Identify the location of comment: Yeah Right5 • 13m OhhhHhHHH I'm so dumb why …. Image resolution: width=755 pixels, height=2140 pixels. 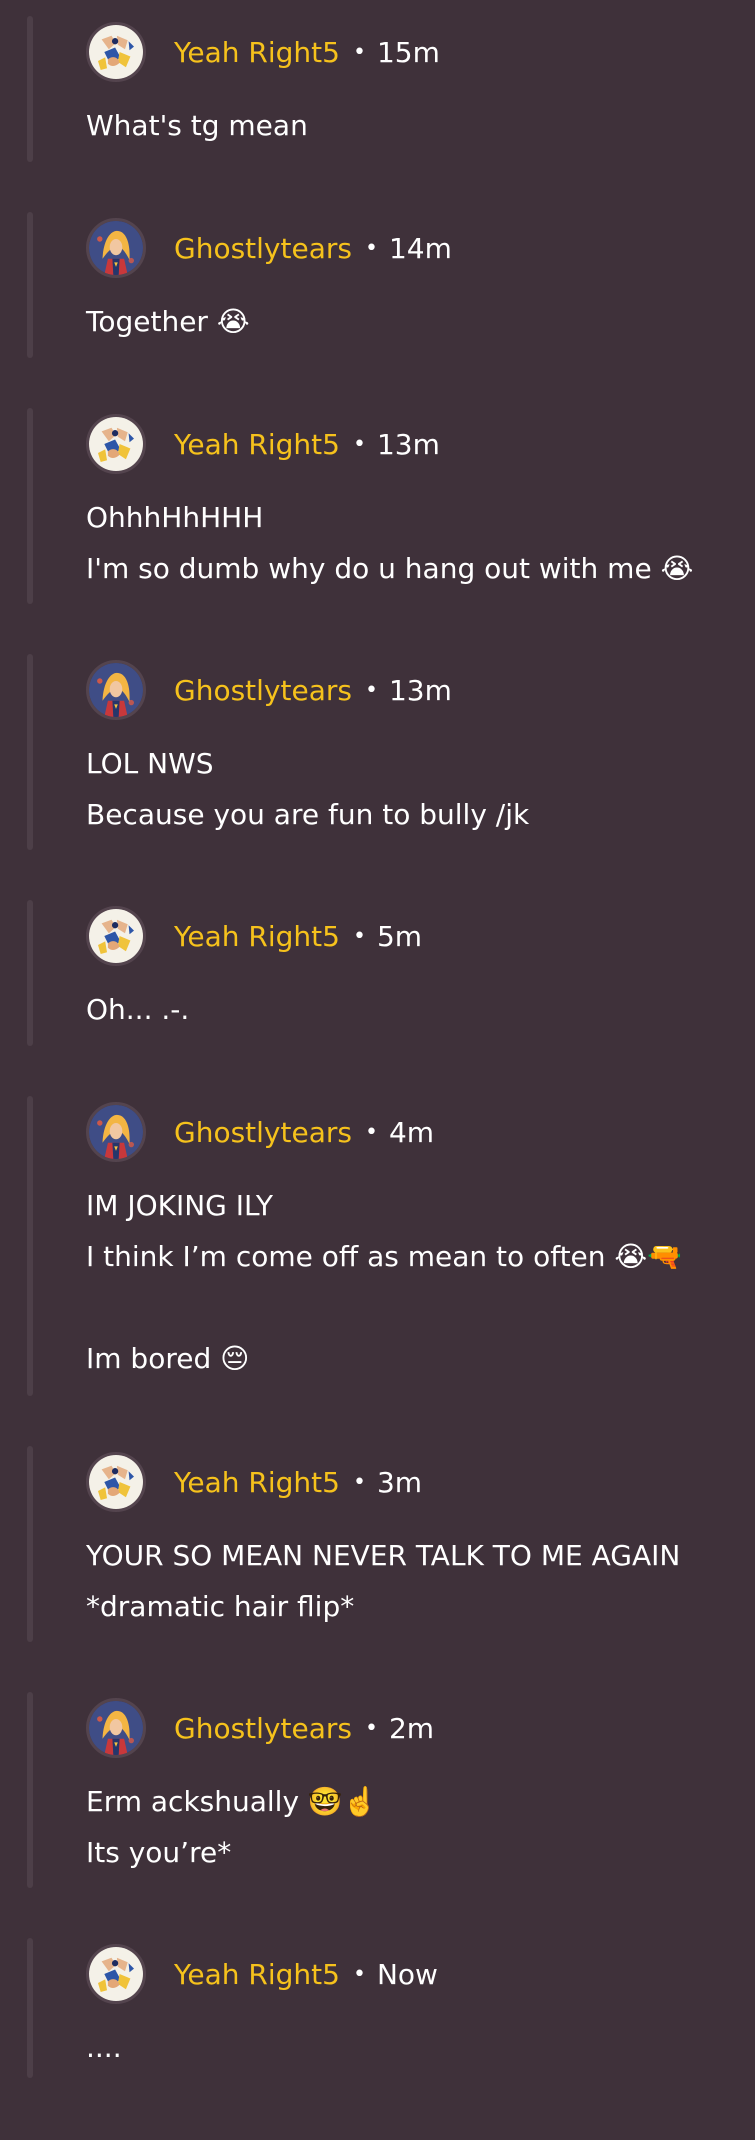
(377, 513).